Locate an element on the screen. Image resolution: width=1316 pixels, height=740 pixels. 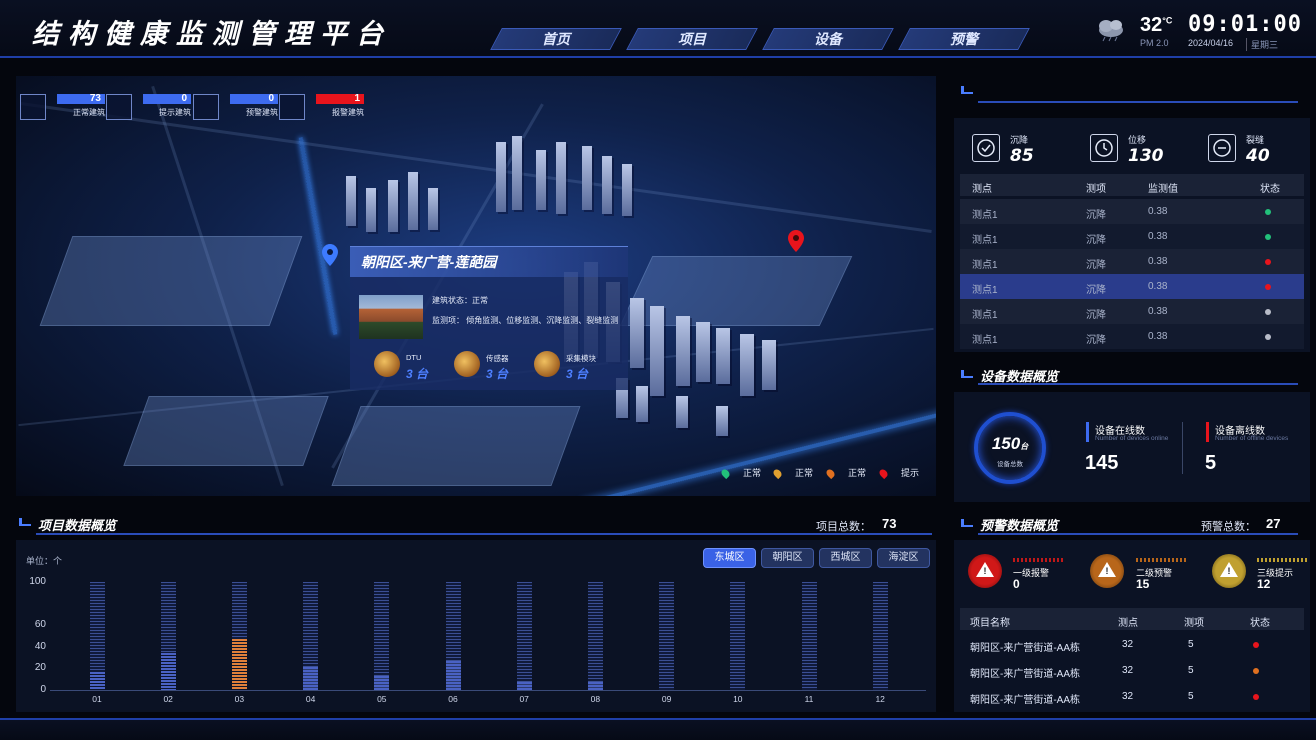
stat-displacement-label: 位移 is located at coordinates (1137, 140).